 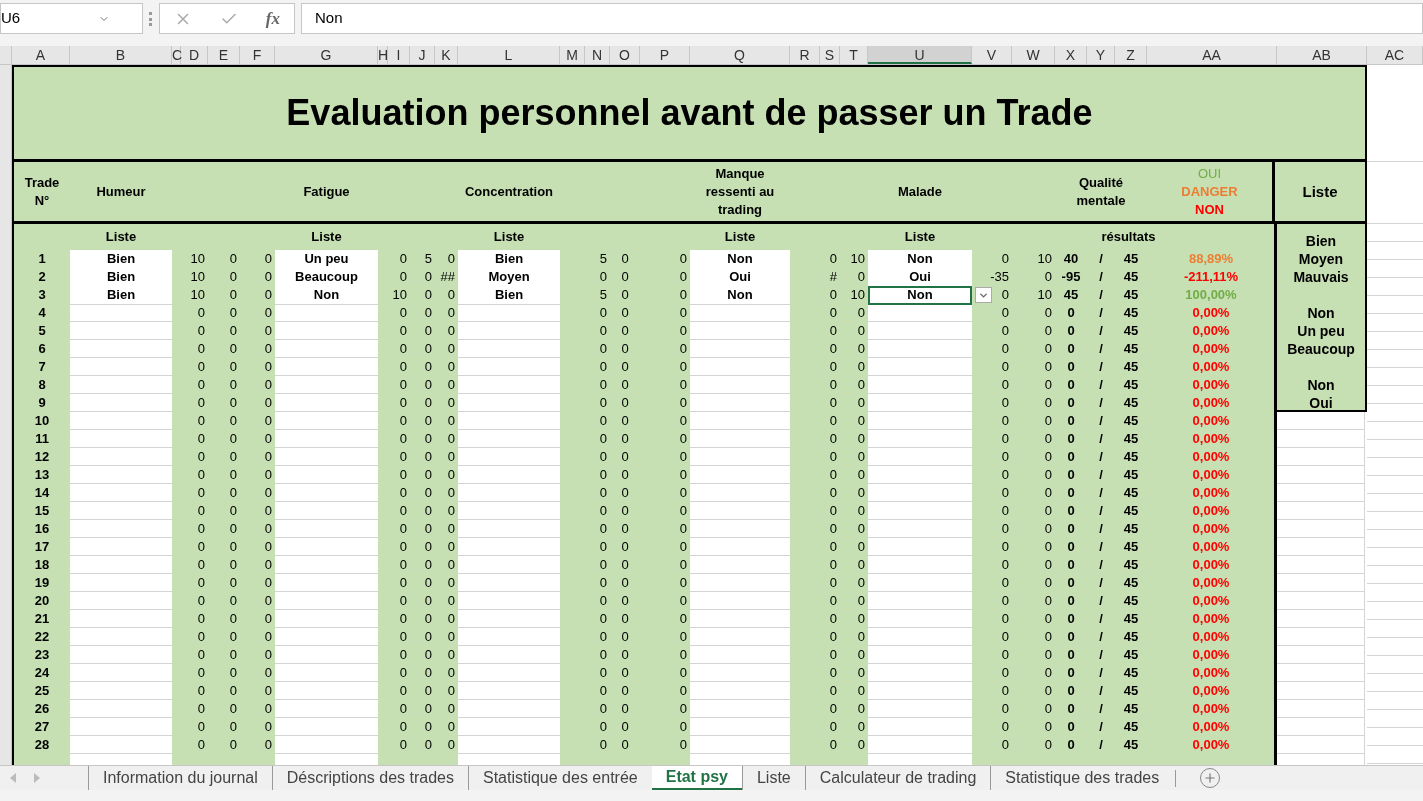 I want to click on column-header: O, so click(x=625, y=55).